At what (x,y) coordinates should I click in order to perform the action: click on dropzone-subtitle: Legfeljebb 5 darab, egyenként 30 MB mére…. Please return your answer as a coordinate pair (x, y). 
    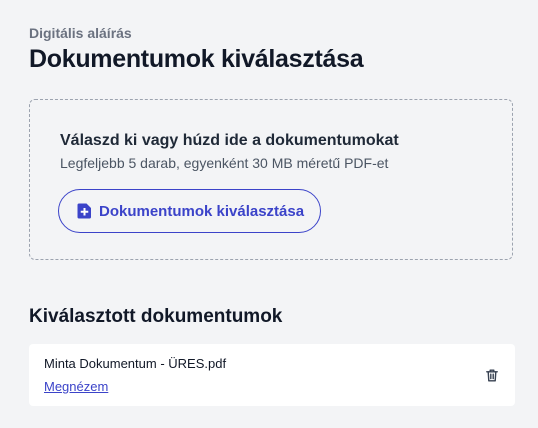
    Looking at the image, I should click on (224, 163).